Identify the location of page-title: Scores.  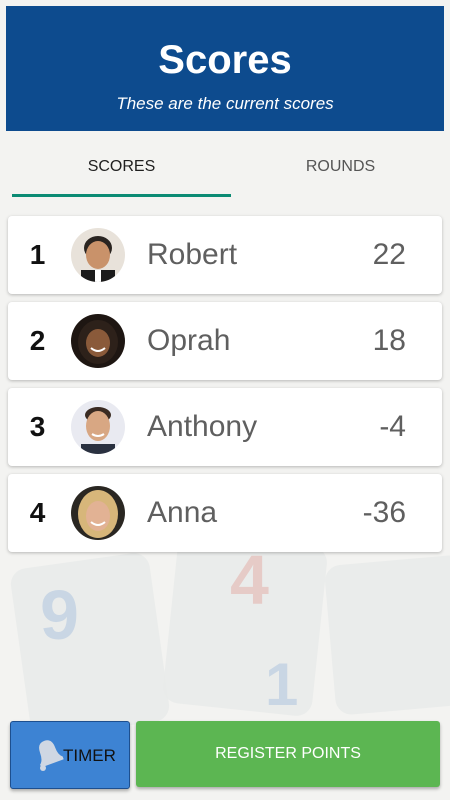
(225, 60).